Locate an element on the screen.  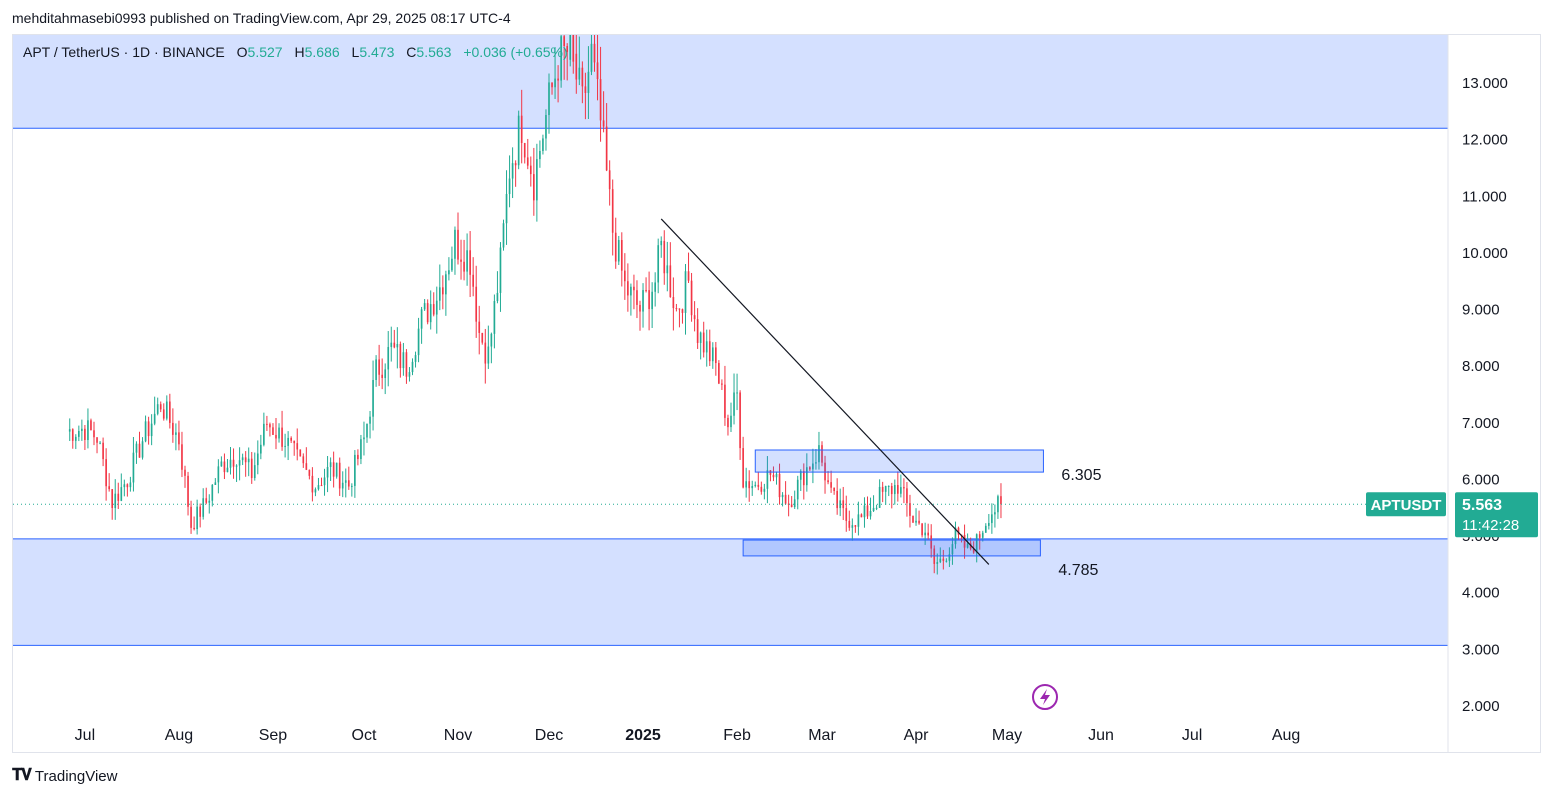
x-tick-label: Feb is located at coordinates (737, 735).